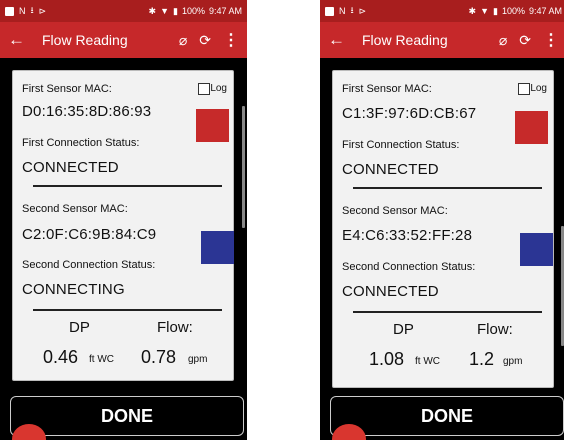 This screenshot has height=440, width=564. Describe the element at coordinates (89, 234) in the screenshot. I see `second-mac-value: C2:0F:C6:9B:84:C9` at that location.